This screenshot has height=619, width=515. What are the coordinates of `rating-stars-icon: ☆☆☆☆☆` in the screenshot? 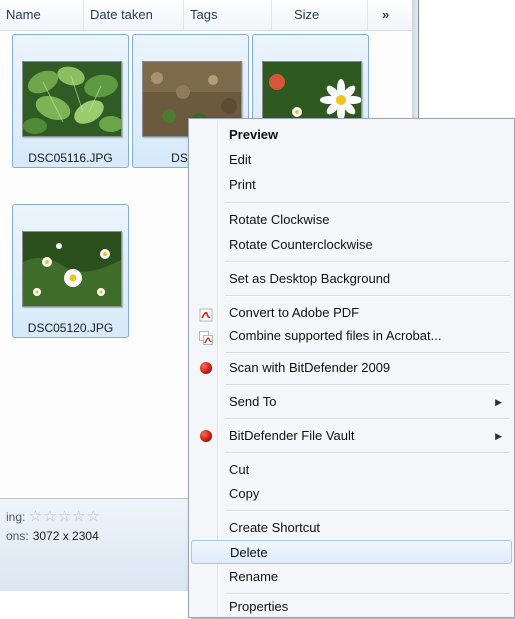 It's located at (65, 516).